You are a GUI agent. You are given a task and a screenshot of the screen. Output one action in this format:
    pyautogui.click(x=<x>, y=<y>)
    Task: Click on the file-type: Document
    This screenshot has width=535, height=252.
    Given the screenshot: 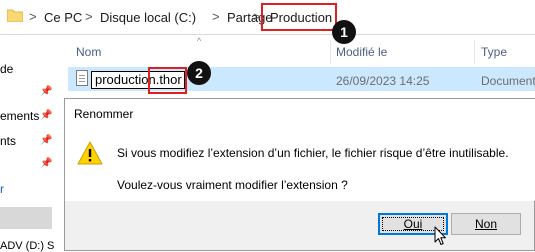 What is the action you would take?
    pyautogui.click(x=508, y=81)
    